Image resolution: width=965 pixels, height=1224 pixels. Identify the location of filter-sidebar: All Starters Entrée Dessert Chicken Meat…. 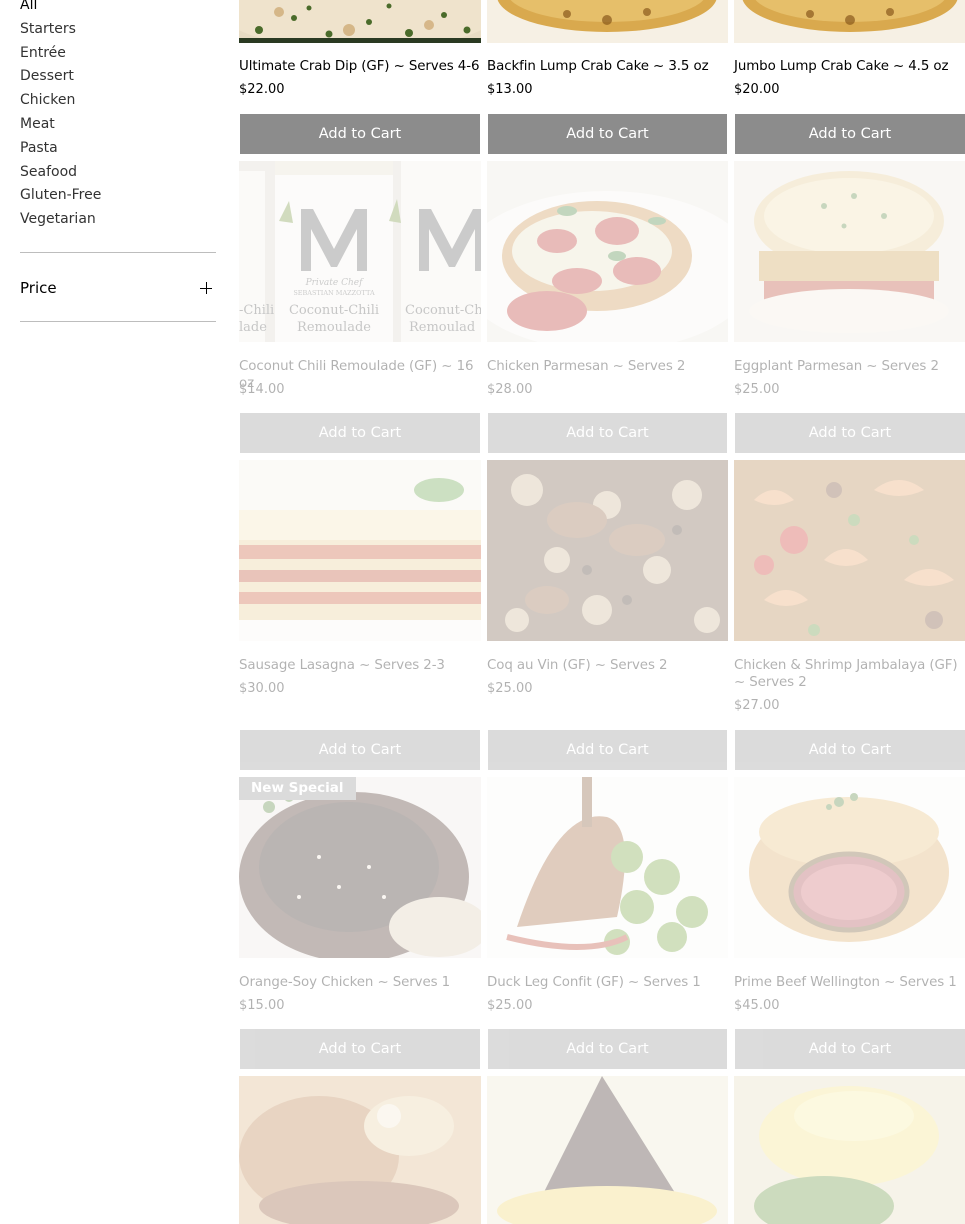
(118, 161).